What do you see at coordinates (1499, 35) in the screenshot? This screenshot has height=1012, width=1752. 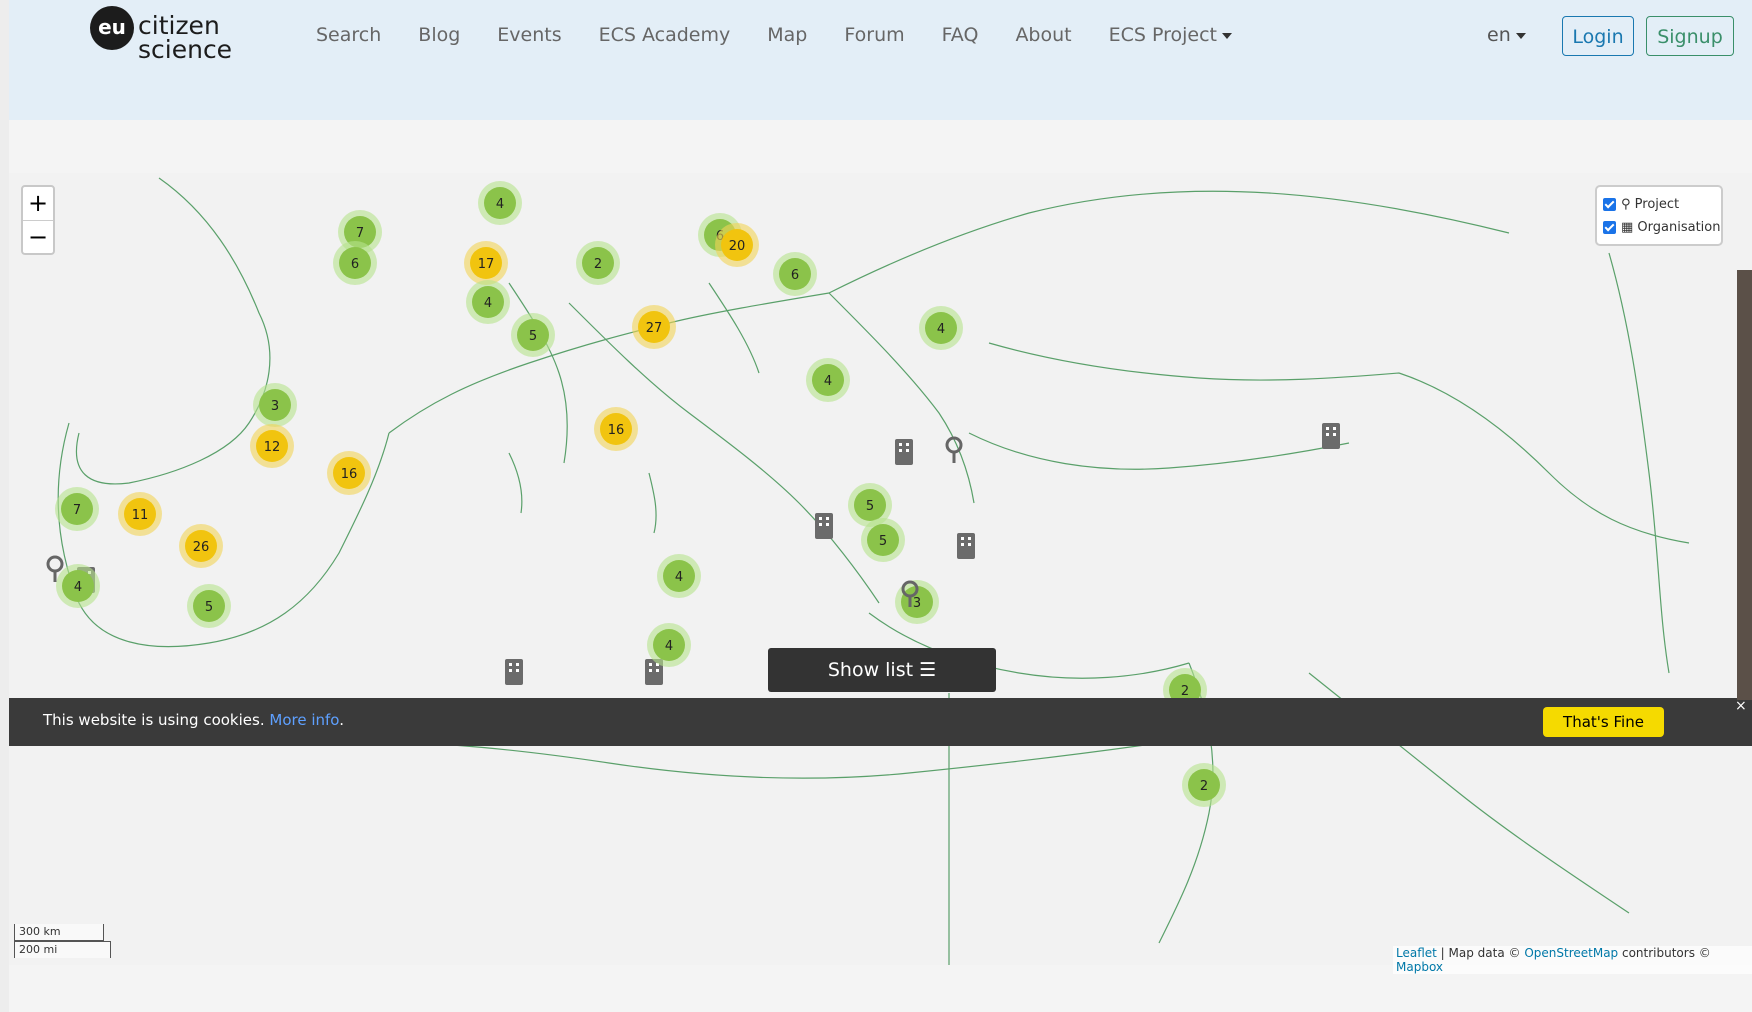 I see `language-label: en` at bounding box center [1499, 35].